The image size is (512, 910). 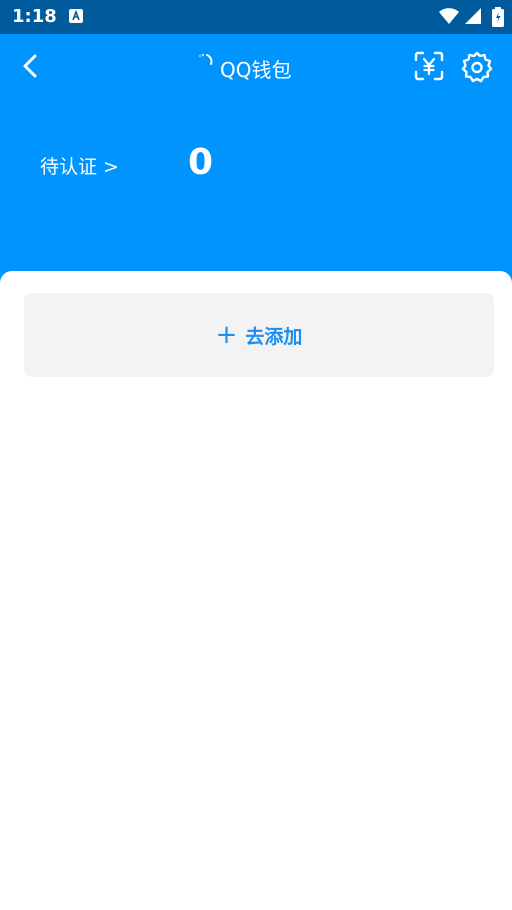 What do you see at coordinates (498, 17) in the screenshot?
I see `battery-icon` at bounding box center [498, 17].